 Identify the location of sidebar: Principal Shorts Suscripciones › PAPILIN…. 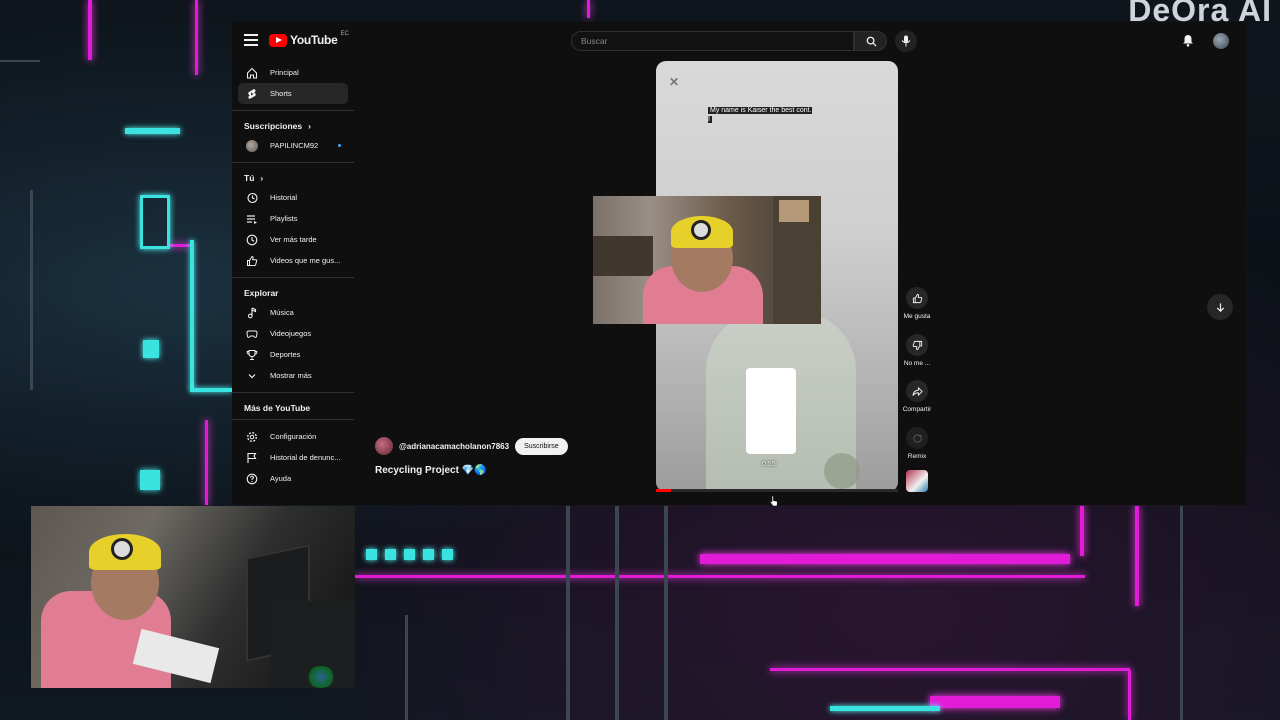
(293, 275).